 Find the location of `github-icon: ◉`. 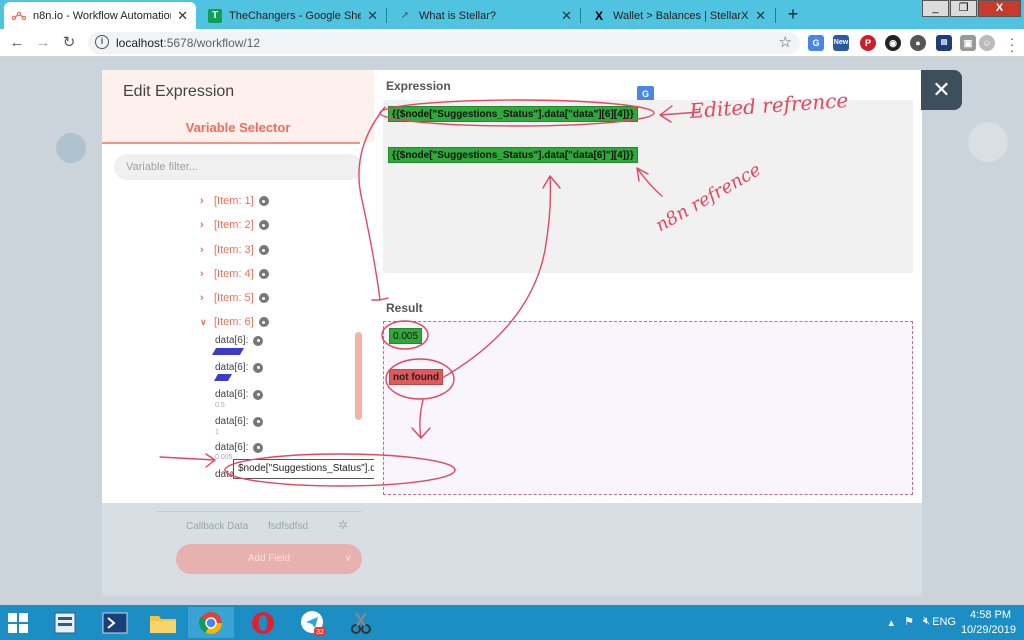

github-icon: ◉ is located at coordinates (893, 43).